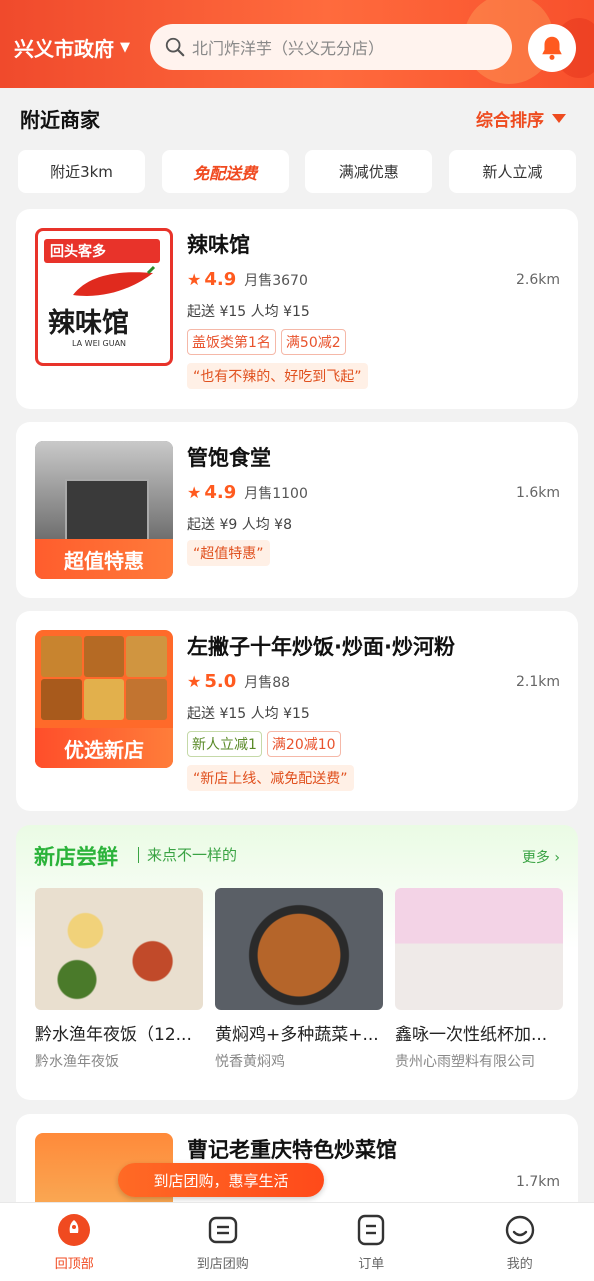  I want to click on new-shop-item: 黄焖鸡+多种蔬菜+... 悦香黄焖鸡, so click(299, 979).